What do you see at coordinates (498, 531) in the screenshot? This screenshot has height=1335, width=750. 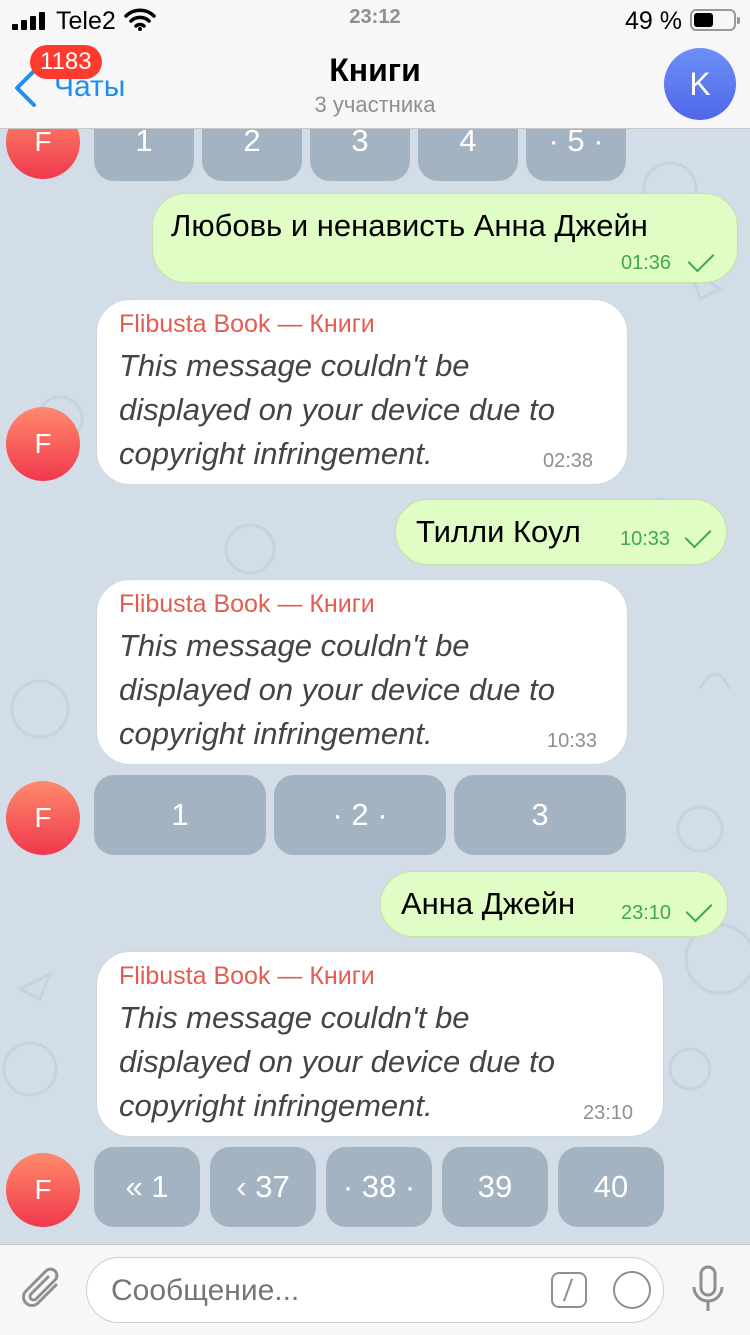 I see `message-text: Тилли Коул` at bounding box center [498, 531].